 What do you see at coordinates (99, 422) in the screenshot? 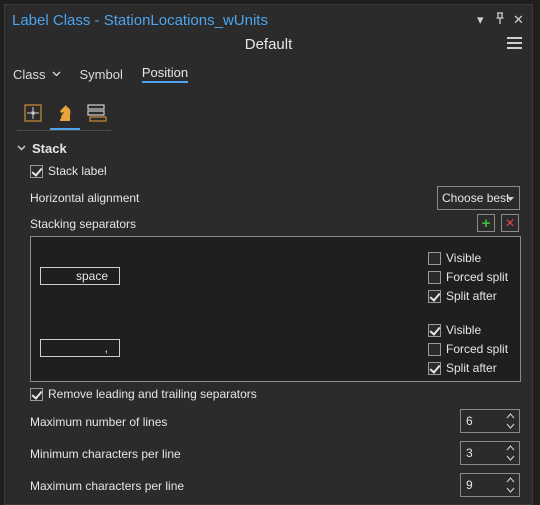
I see `max-lines-label: Maximum number of lines` at bounding box center [99, 422].